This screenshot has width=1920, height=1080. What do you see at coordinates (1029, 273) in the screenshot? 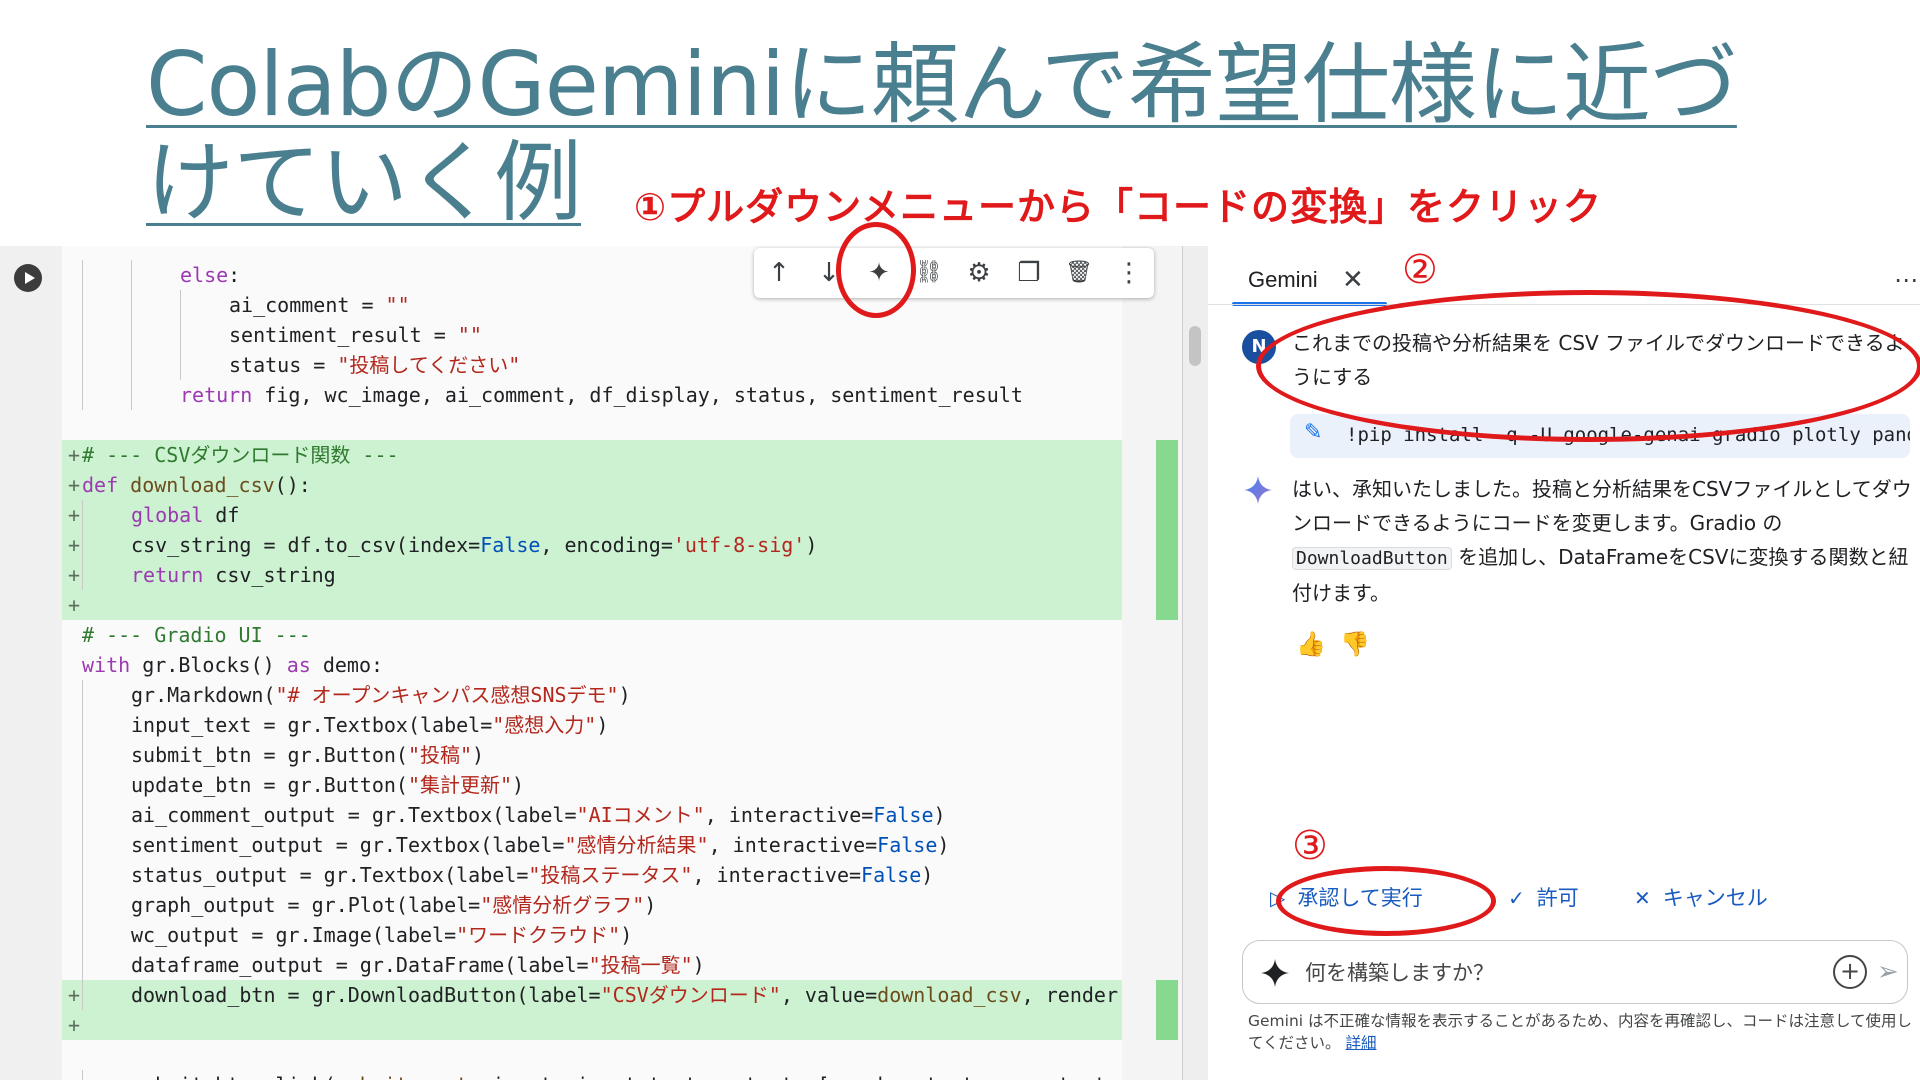
I see `mirror-cell-icon: ❐` at bounding box center [1029, 273].